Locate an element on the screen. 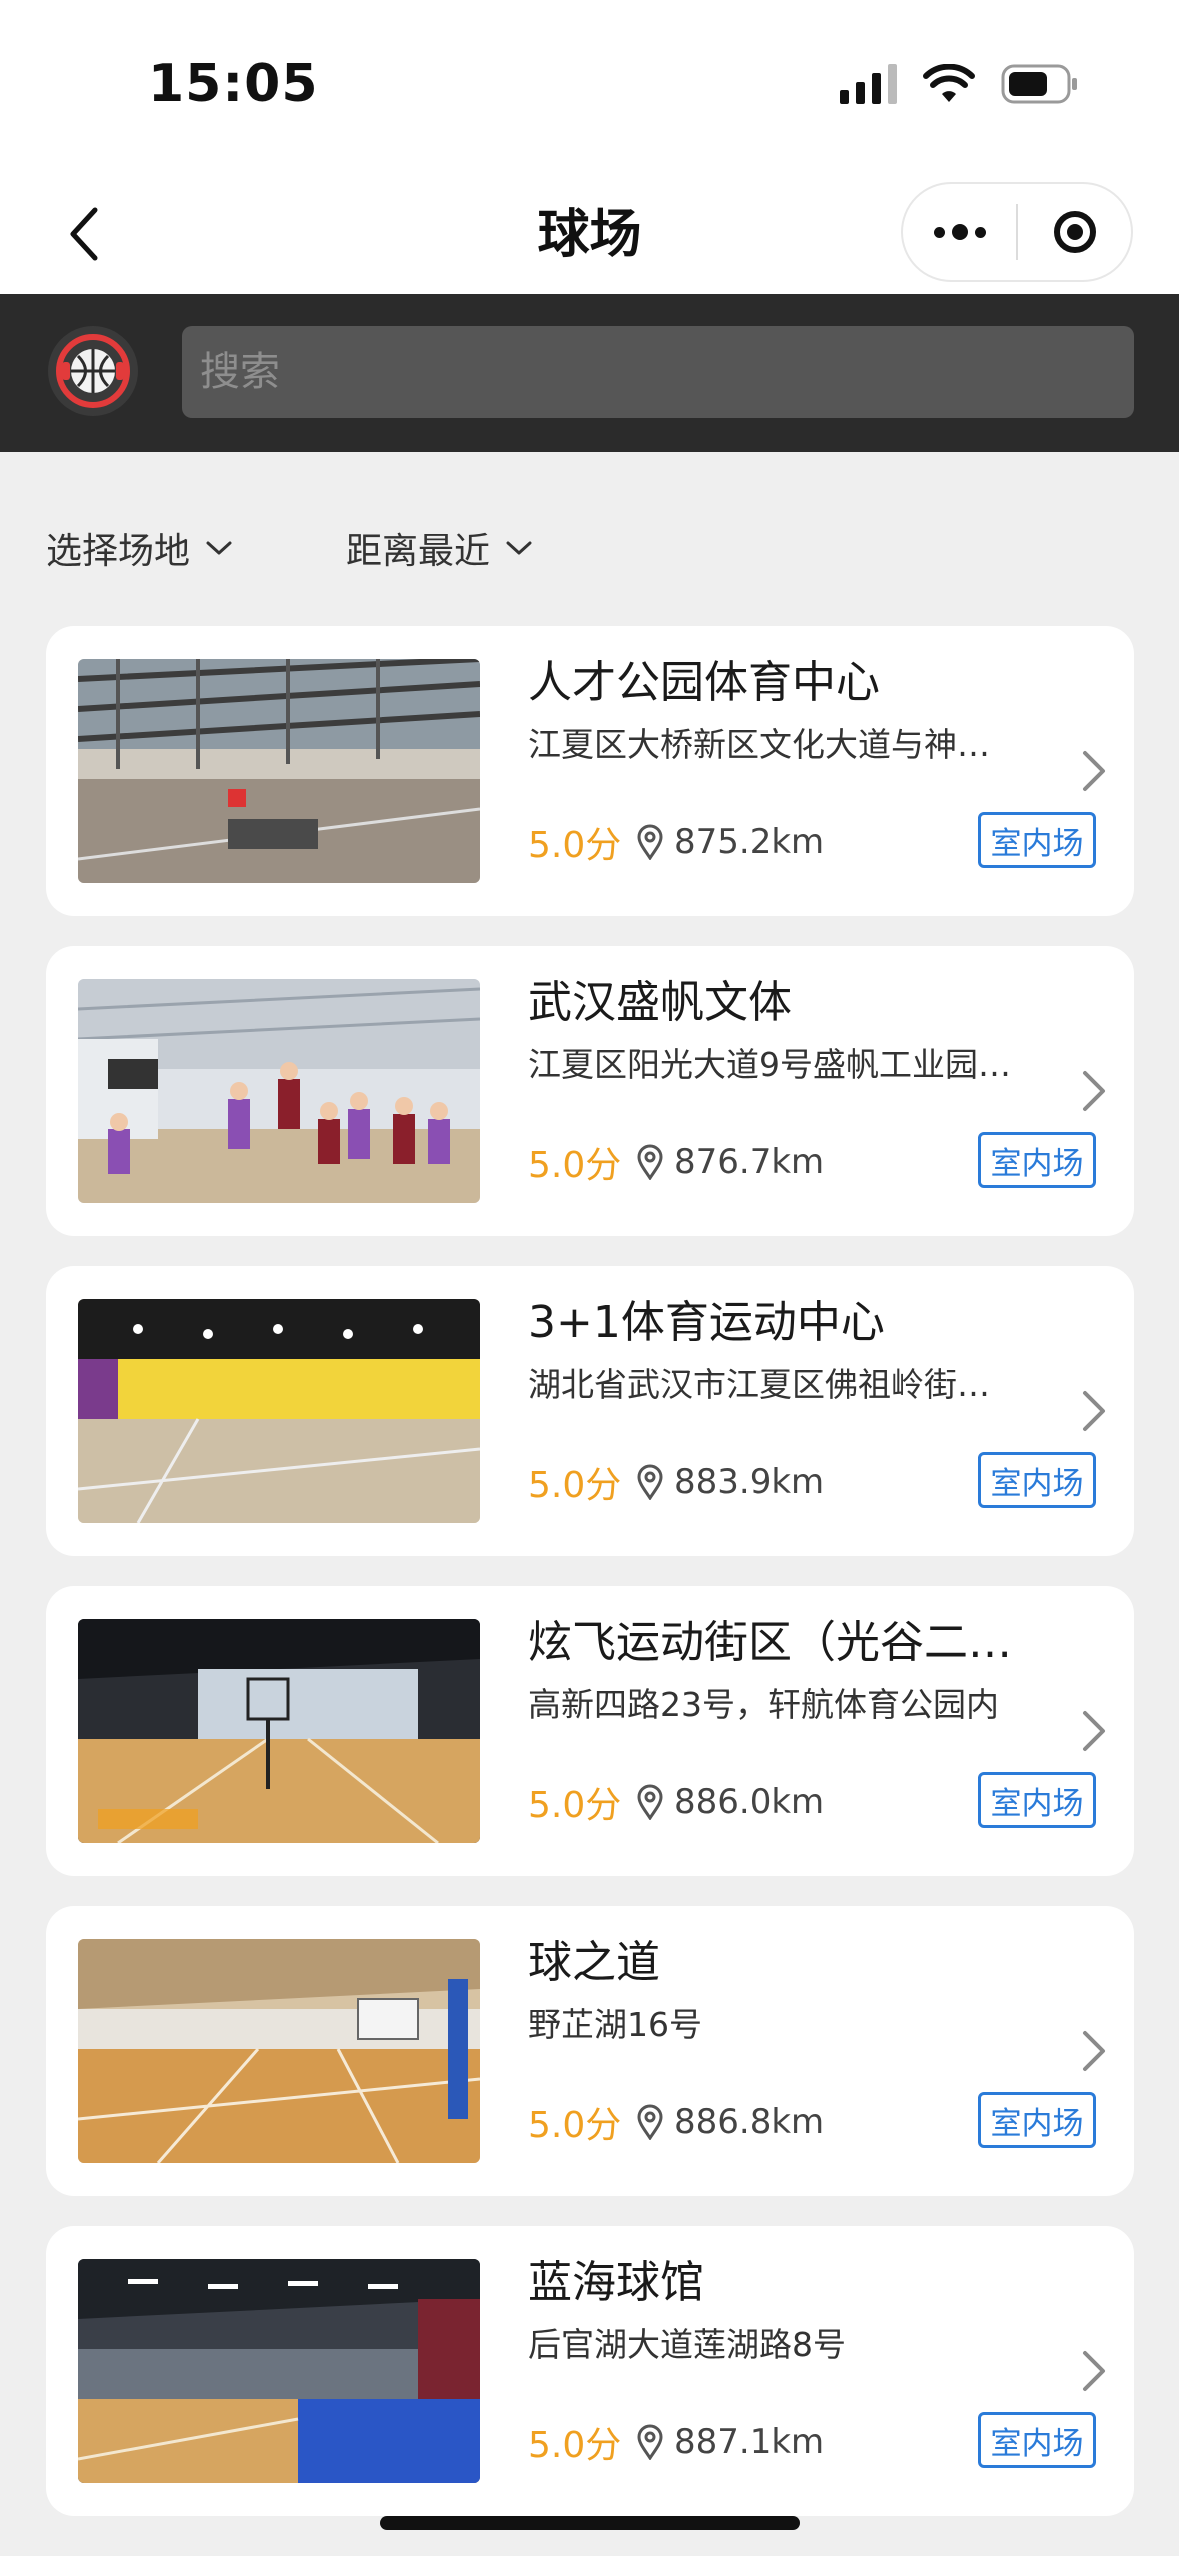 Image resolution: width=1179 pixels, height=2556 pixels. court-meta: 5.0分 875.2km 室内场 is located at coordinates (812, 842).